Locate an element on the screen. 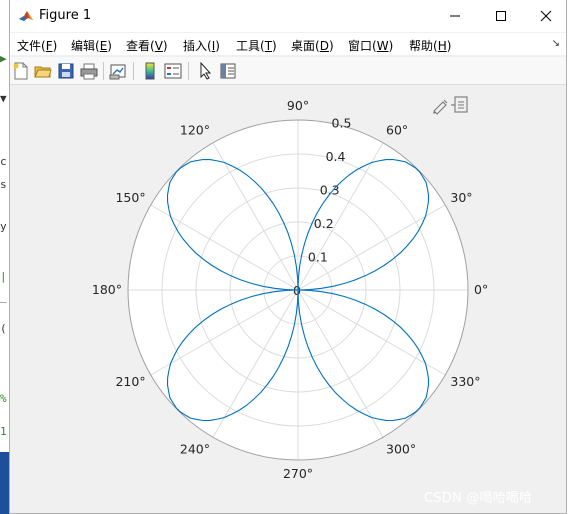 The height and width of the screenshot is (514, 576). menu-window-key: W is located at coordinates (382, 46).